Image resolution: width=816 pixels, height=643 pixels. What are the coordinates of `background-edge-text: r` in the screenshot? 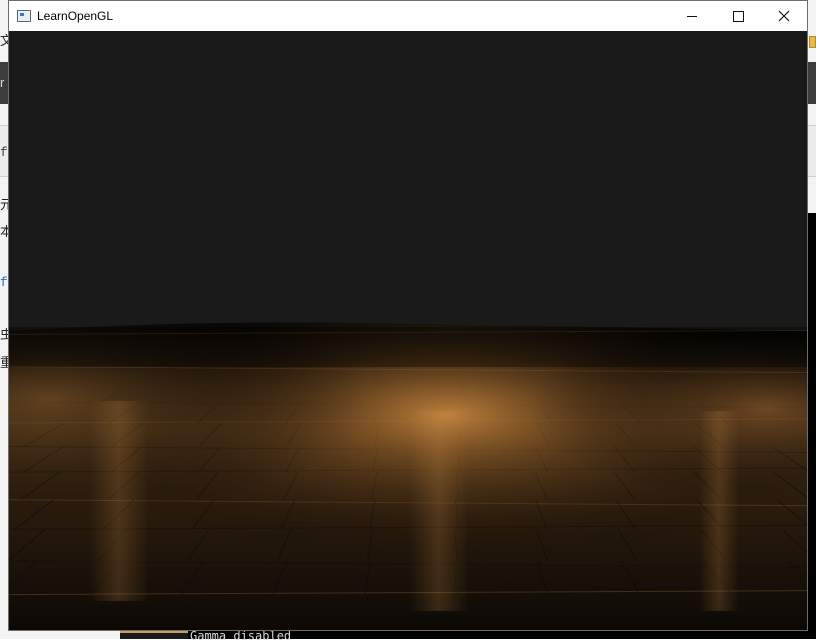 It's located at (2, 83).